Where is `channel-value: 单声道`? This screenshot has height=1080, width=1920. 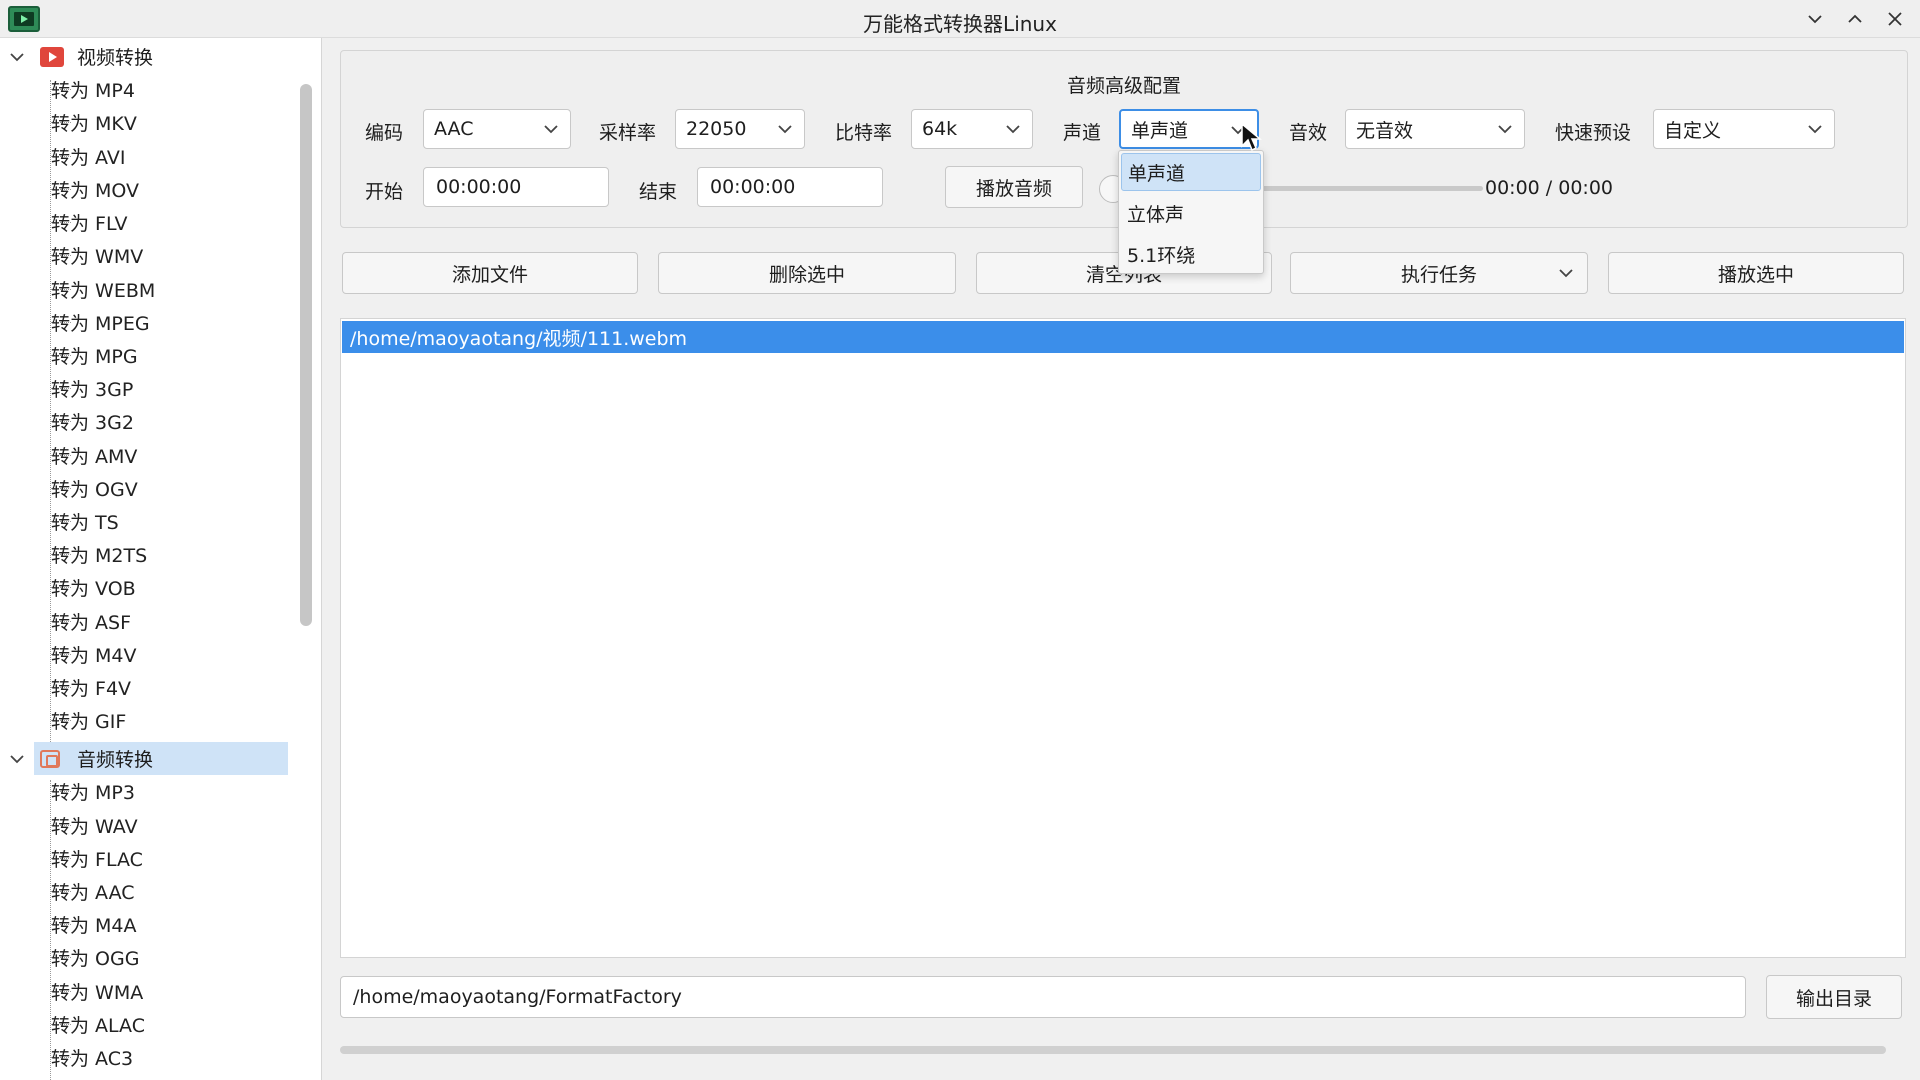 channel-value: 单声道 is located at coordinates (1160, 130).